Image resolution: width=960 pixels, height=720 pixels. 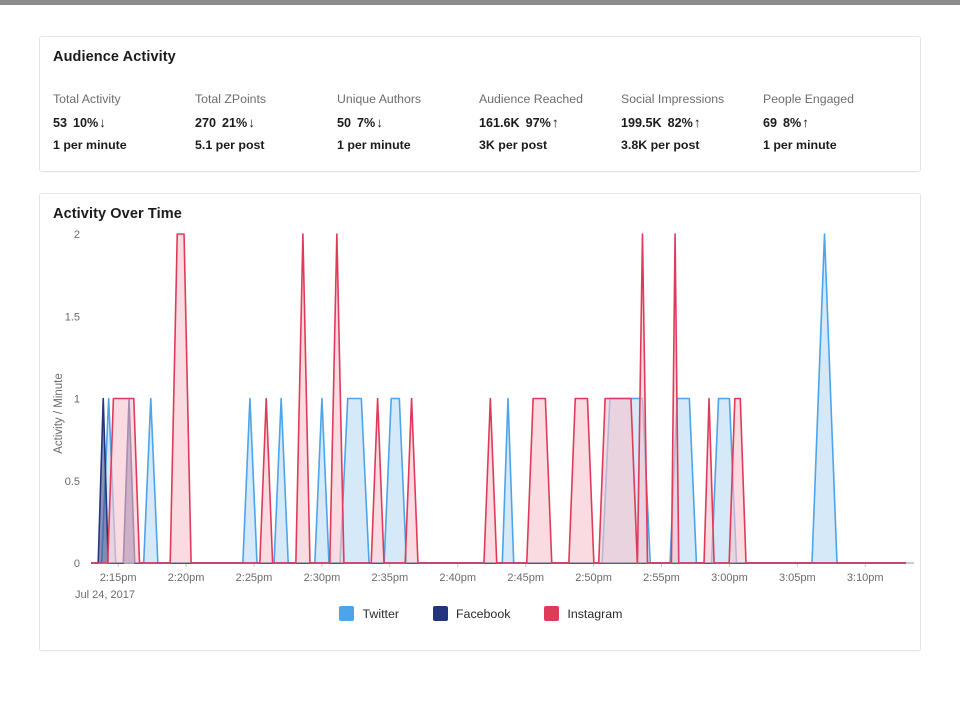 I want to click on y-axis-tick: 0.5, so click(x=72, y=482).